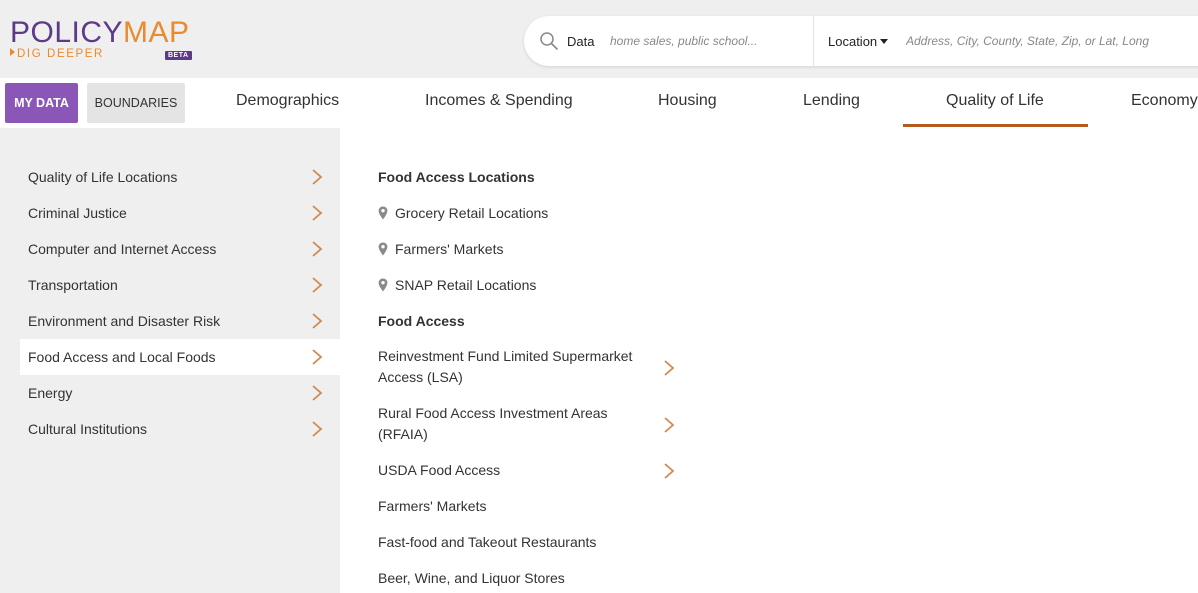  I want to click on indicator-item-fast-food-restaurants: Fast-food and Takeout Restaurants, so click(528, 543).